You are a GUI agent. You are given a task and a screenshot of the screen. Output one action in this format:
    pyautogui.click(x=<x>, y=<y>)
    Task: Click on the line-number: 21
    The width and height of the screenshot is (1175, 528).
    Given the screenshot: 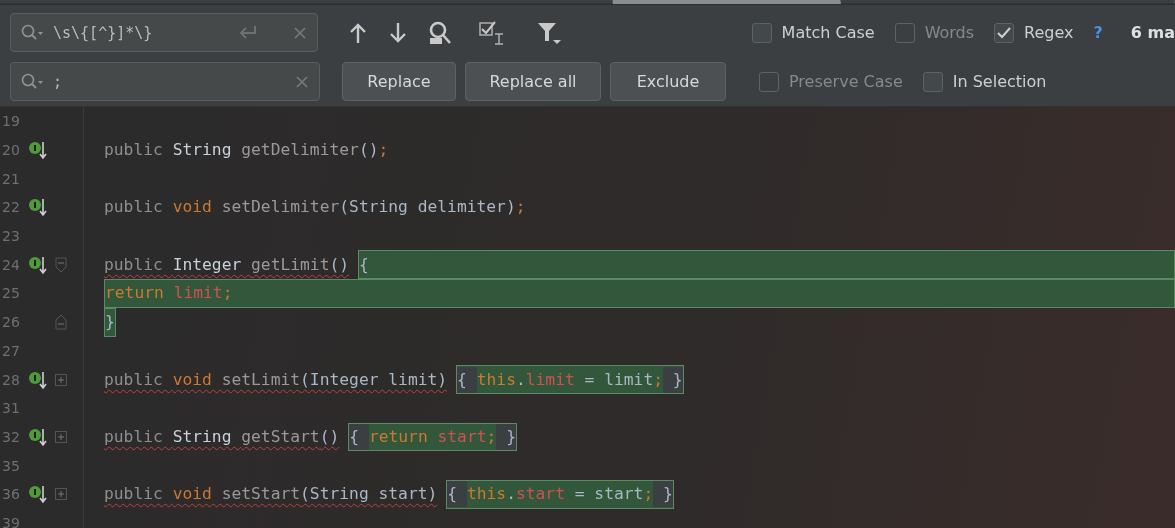 What is the action you would take?
    pyautogui.click(x=11, y=178)
    